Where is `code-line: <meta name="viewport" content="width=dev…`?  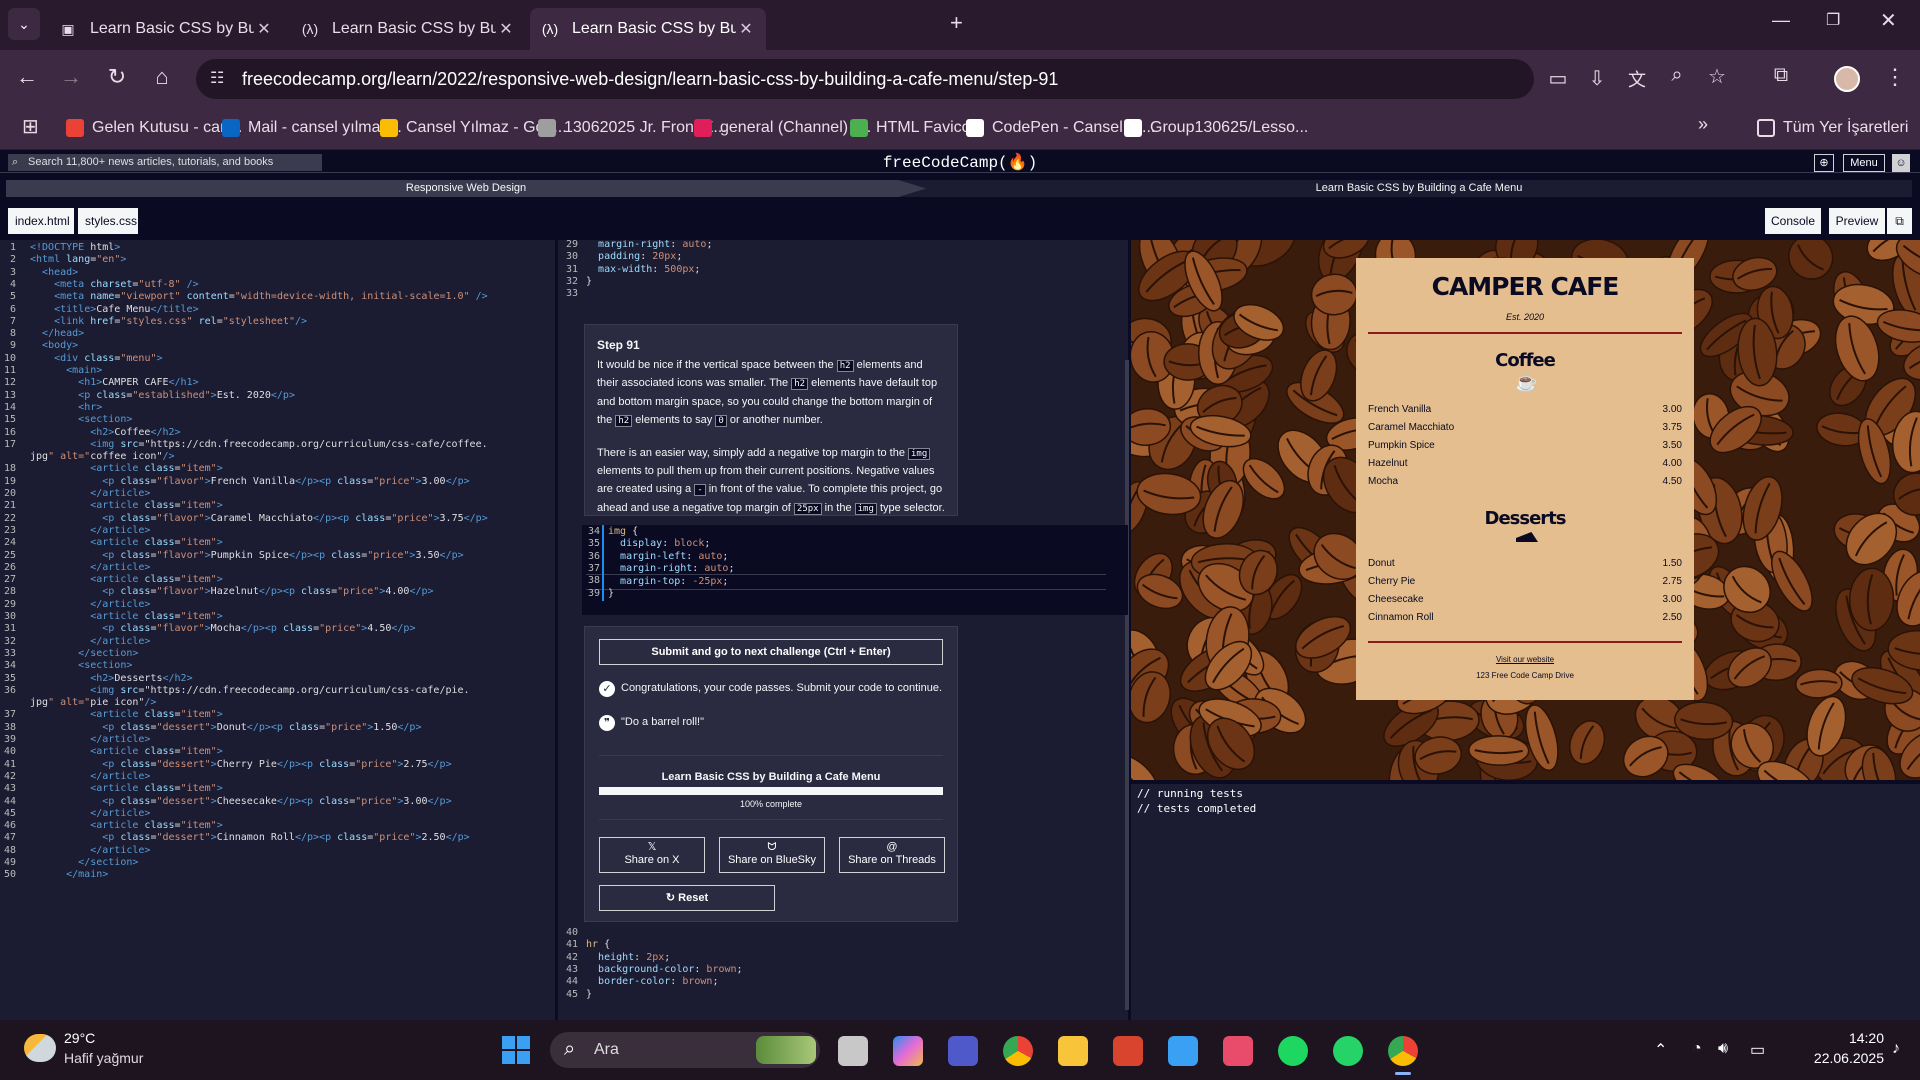
code-line: <meta name="viewport" content="width=dev… is located at coordinates (259, 297).